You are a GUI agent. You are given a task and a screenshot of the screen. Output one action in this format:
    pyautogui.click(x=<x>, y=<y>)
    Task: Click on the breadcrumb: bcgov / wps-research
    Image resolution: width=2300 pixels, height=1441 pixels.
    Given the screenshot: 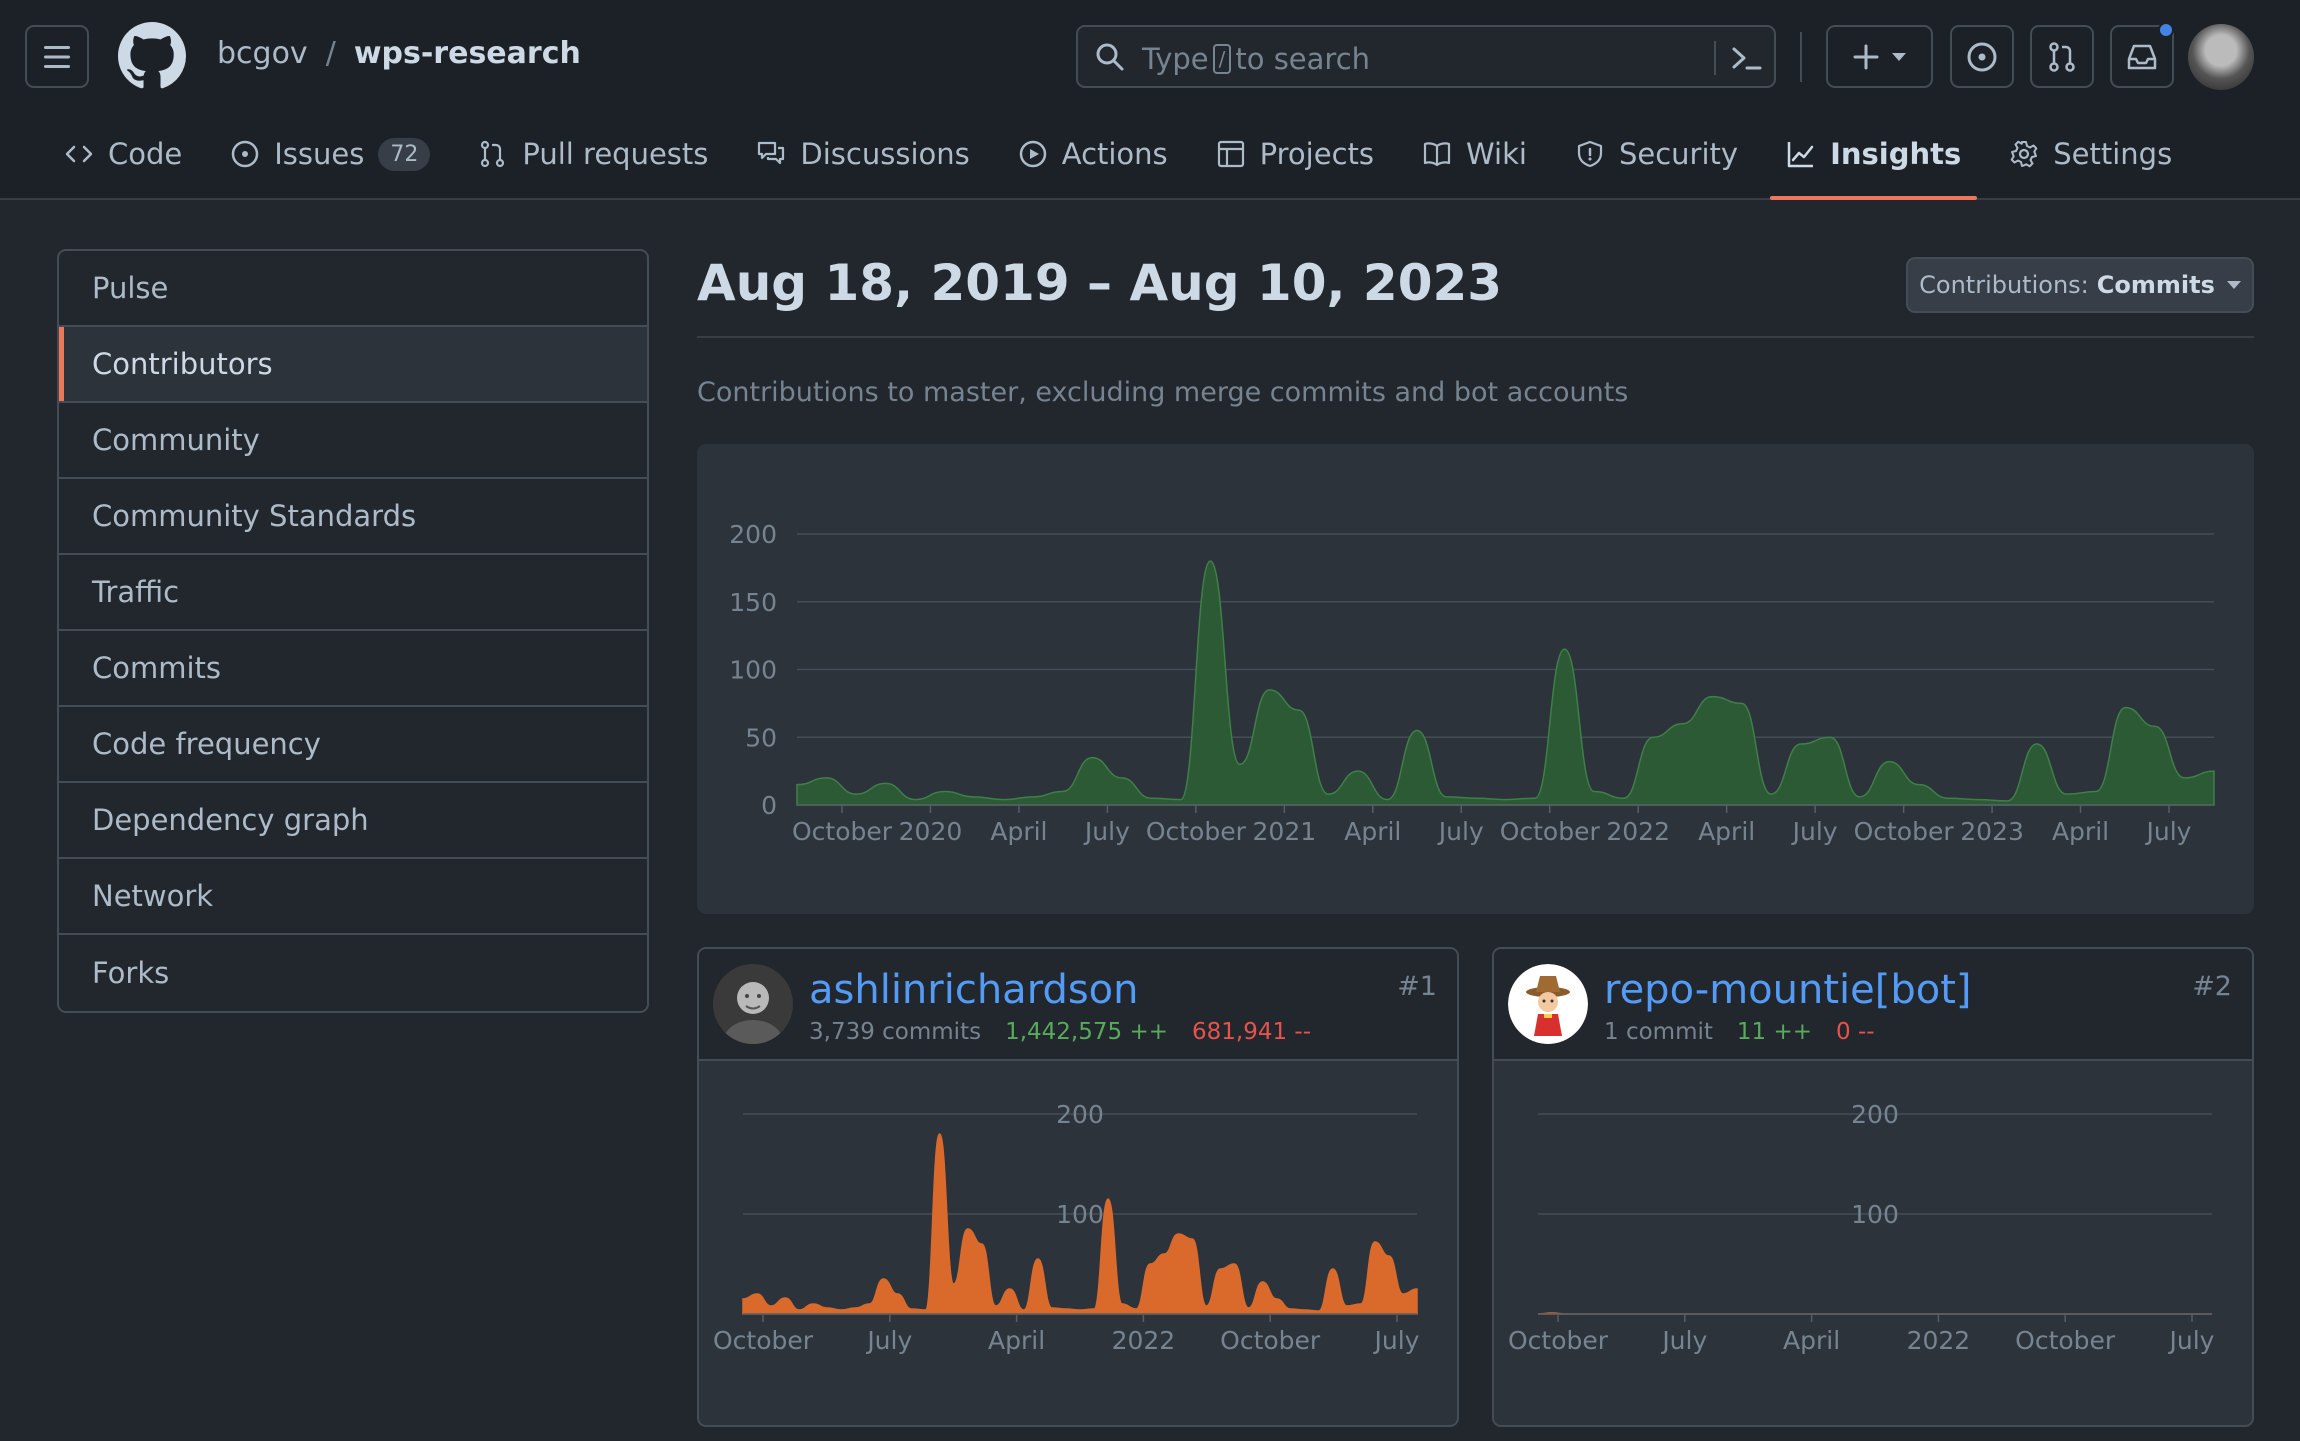 What is the action you would take?
    pyautogui.click(x=399, y=53)
    